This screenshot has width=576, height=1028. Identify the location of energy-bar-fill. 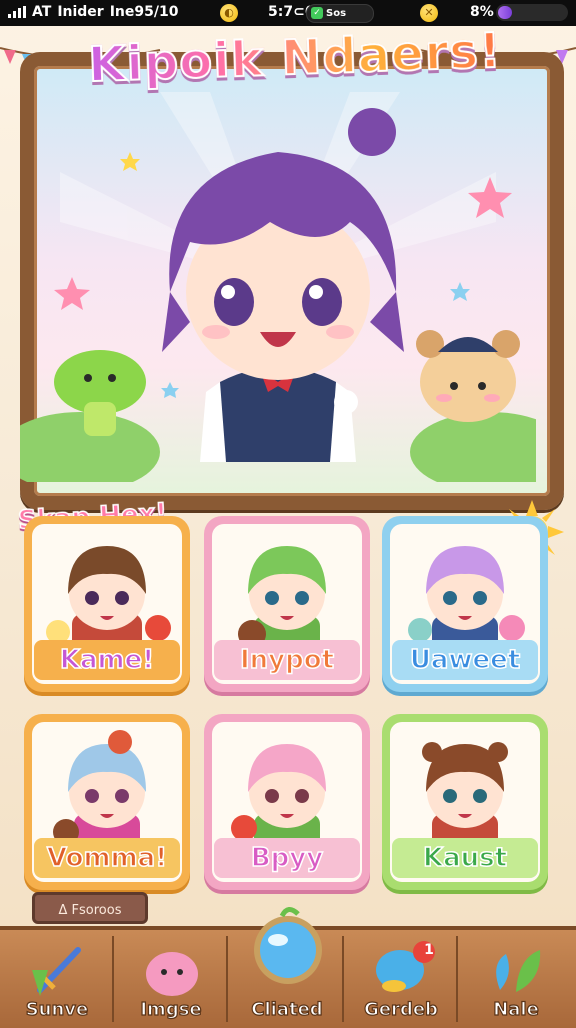
(505, 12).